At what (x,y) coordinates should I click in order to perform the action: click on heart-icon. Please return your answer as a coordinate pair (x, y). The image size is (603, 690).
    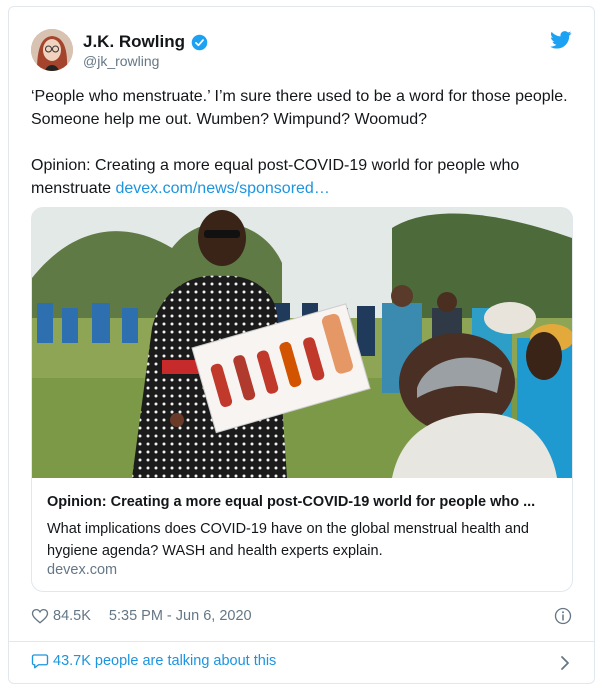
    Looking at the image, I should click on (40, 616).